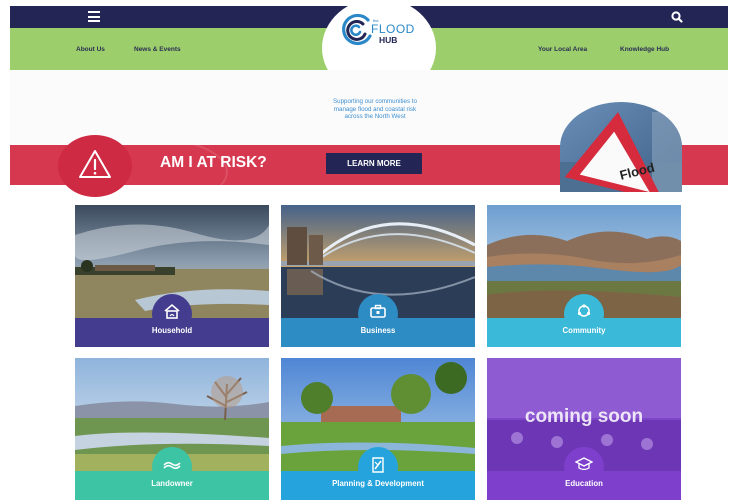 This screenshot has width=738, height=500. I want to click on house-icon, so click(172, 311).